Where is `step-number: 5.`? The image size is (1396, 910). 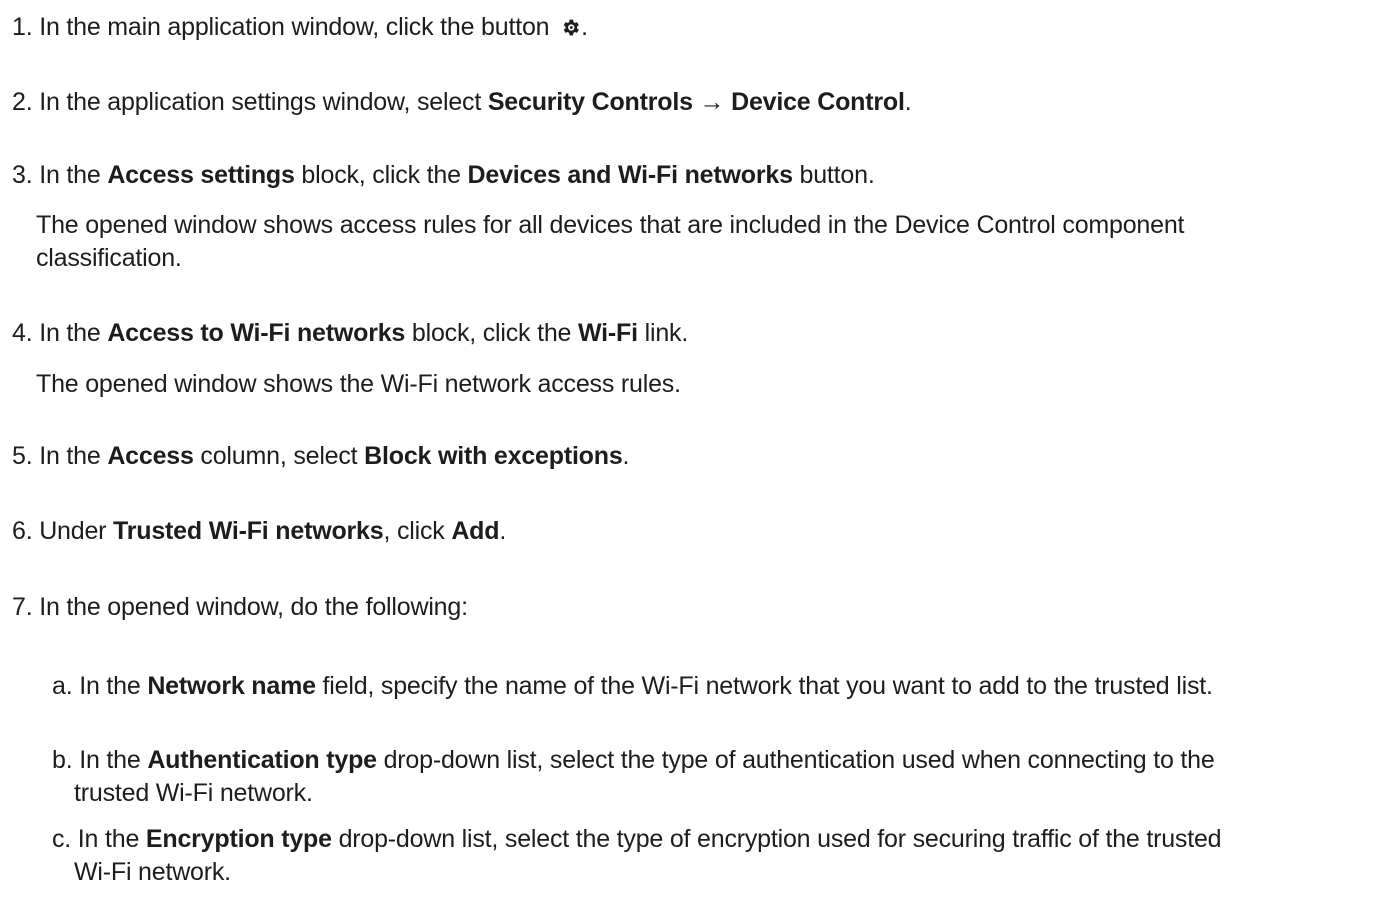 step-number: 5. is located at coordinates (22, 456).